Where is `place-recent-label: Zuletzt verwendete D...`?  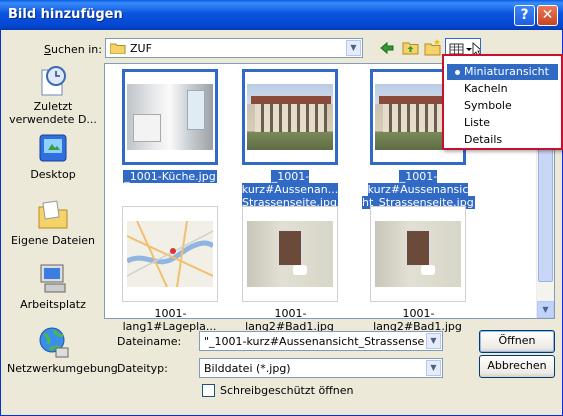
place-recent-label: Zuletzt verwendete D... is located at coordinates (53, 113).